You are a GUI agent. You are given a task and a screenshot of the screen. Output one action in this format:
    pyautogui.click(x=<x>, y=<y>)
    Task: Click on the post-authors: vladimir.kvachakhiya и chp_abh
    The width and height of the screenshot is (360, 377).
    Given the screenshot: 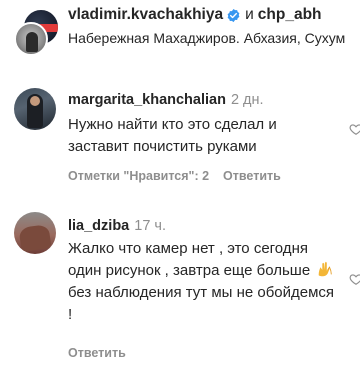 What is the action you would take?
    pyautogui.click(x=195, y=15)
    